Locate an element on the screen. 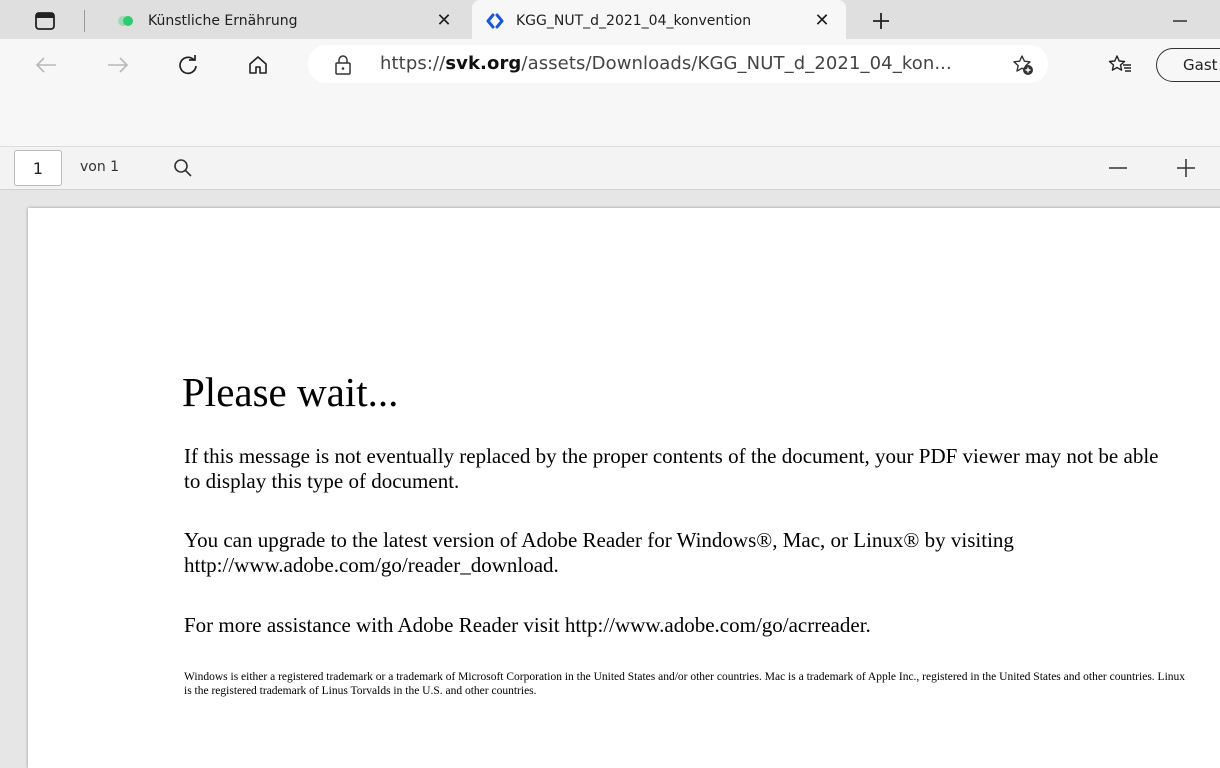  page-number: 1 is located at coordinates (38, 168).